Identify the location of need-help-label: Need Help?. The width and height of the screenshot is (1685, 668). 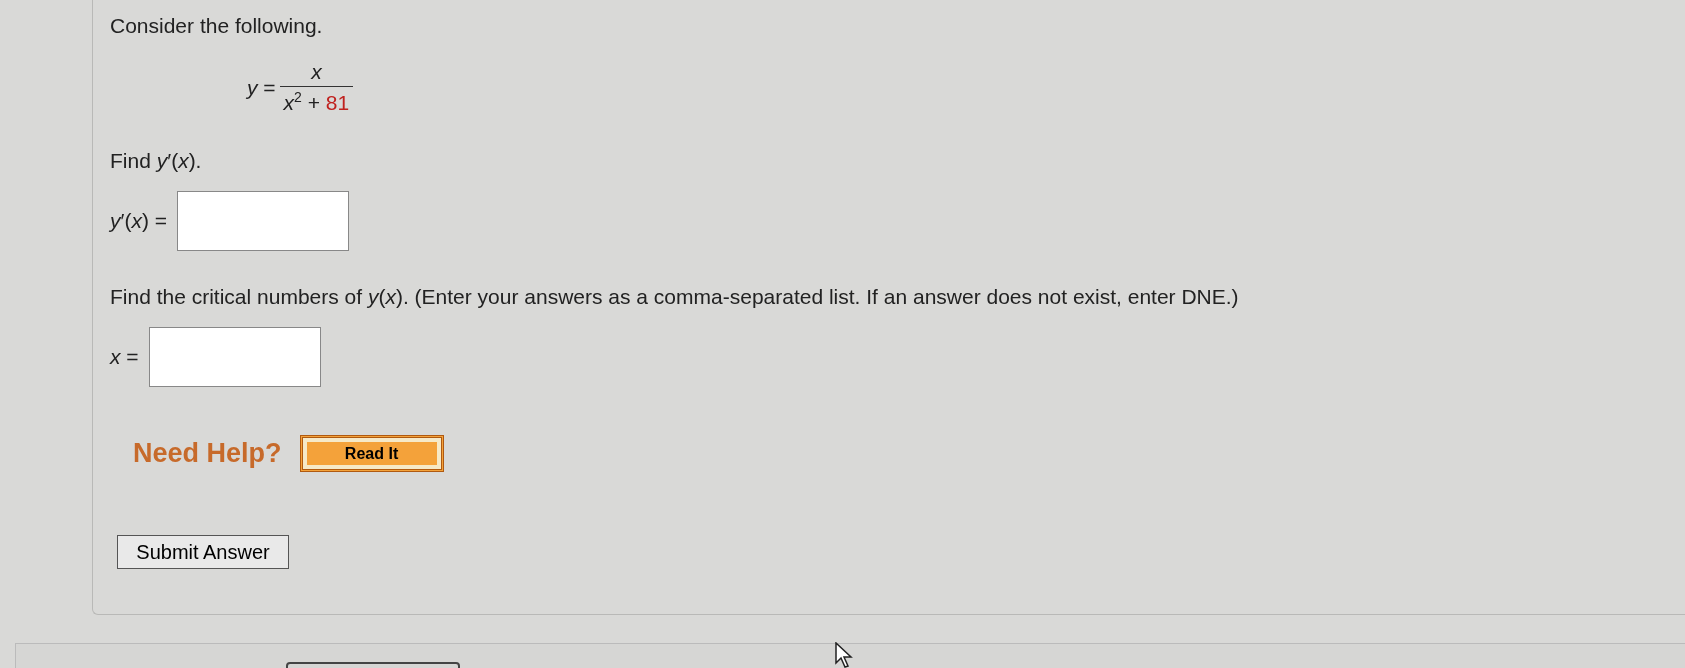
(207, 453).